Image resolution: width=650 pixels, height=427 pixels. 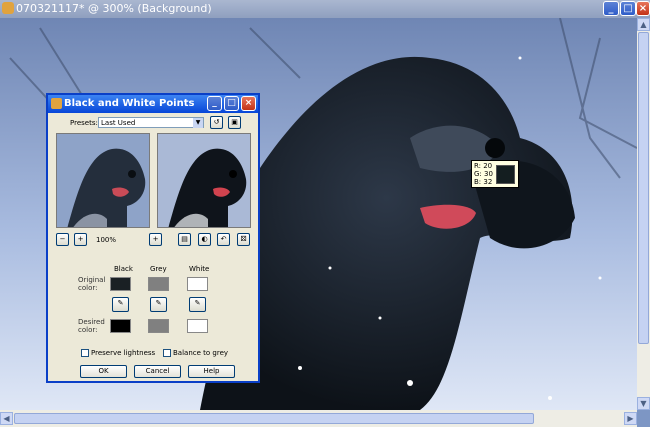 I want to click on reset-icon: ↶, so click(x=223, y=239).